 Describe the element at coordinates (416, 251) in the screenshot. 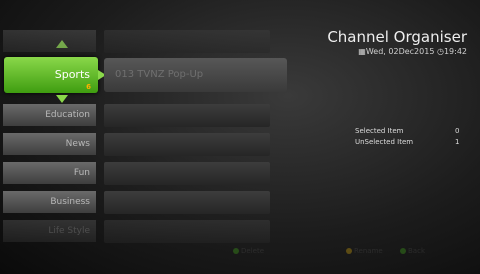

I see `back-label: Back` at that location.